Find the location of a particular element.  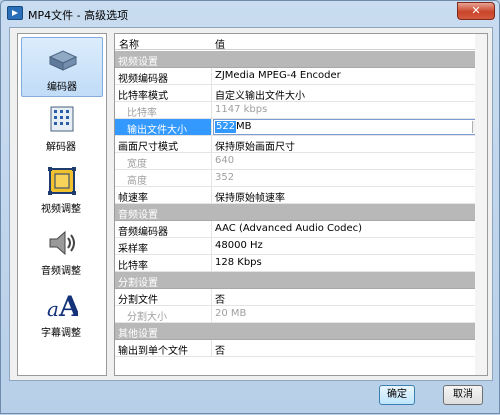

grid-section-row: 其他设置 is located at coordinates (301, 331).